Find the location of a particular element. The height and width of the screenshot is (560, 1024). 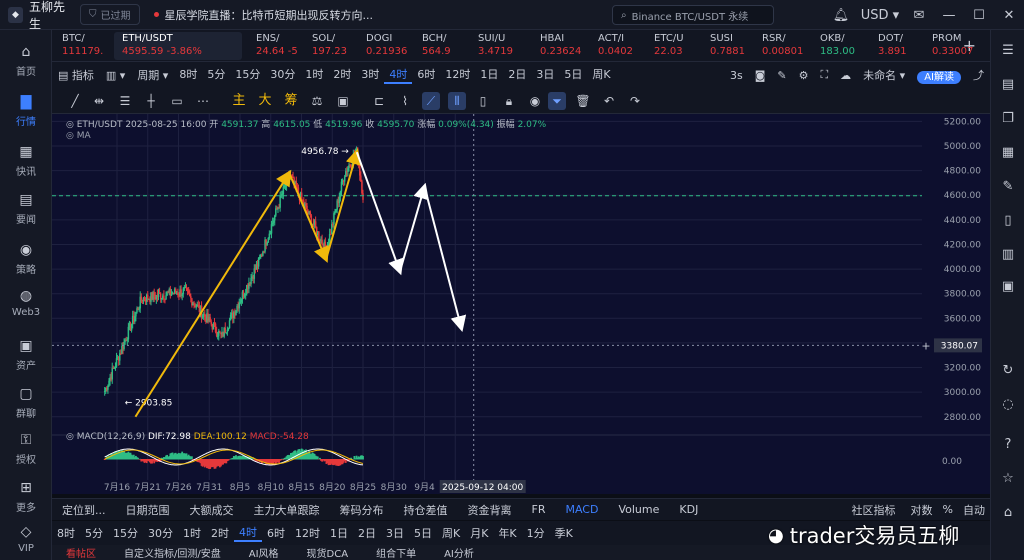

macd-toggle-icon: ◎ is located at coordinates (70, 437).